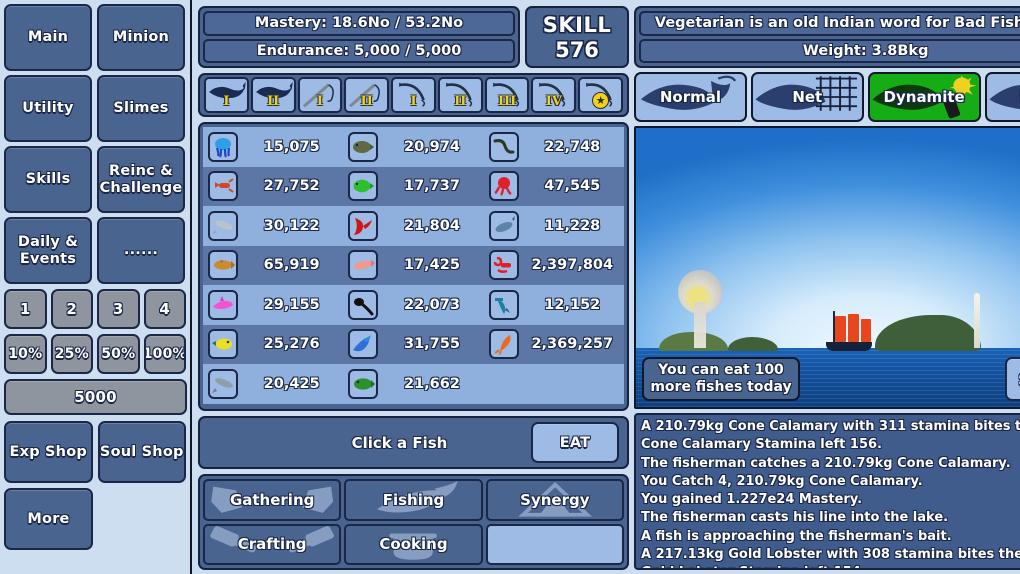  What do you see at coordinates (554, 500) in the screenshot?
I see `tab-synergy: Synergy` at bounding box center [554, 500].